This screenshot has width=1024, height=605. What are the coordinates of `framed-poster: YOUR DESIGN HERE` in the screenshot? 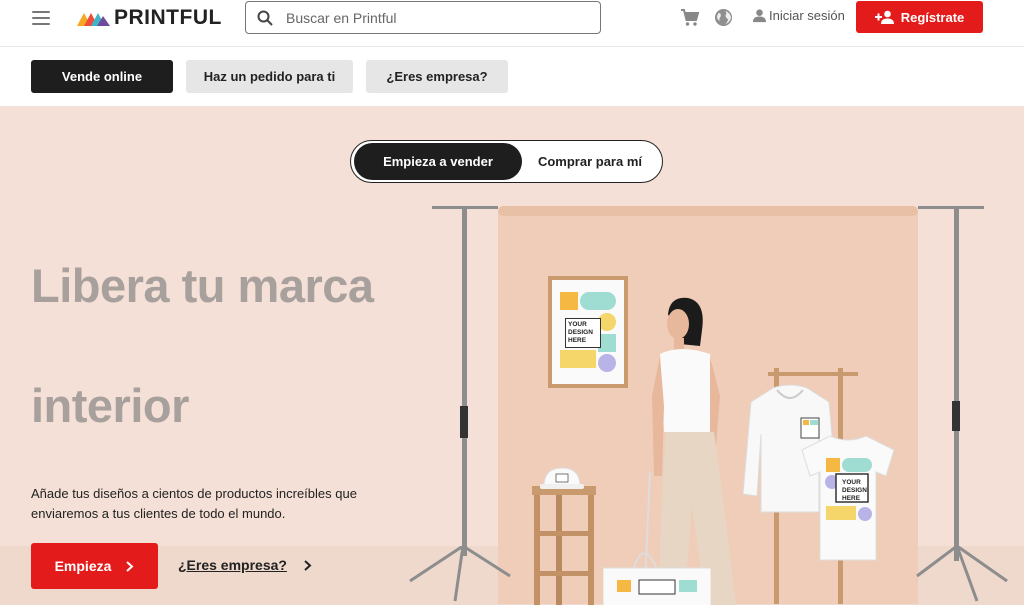 It's located at (588, 332).